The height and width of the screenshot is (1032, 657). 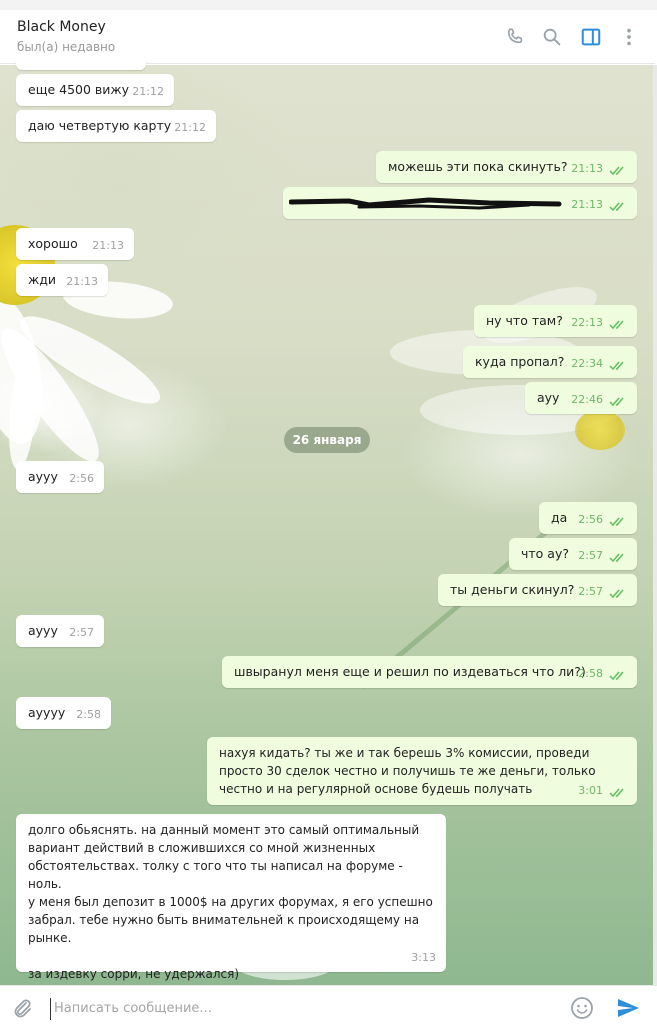 What do you see at coordinates (582, 1008) in the screenshot?
I see `emoji-icon` at bounding box center [582, 1008].